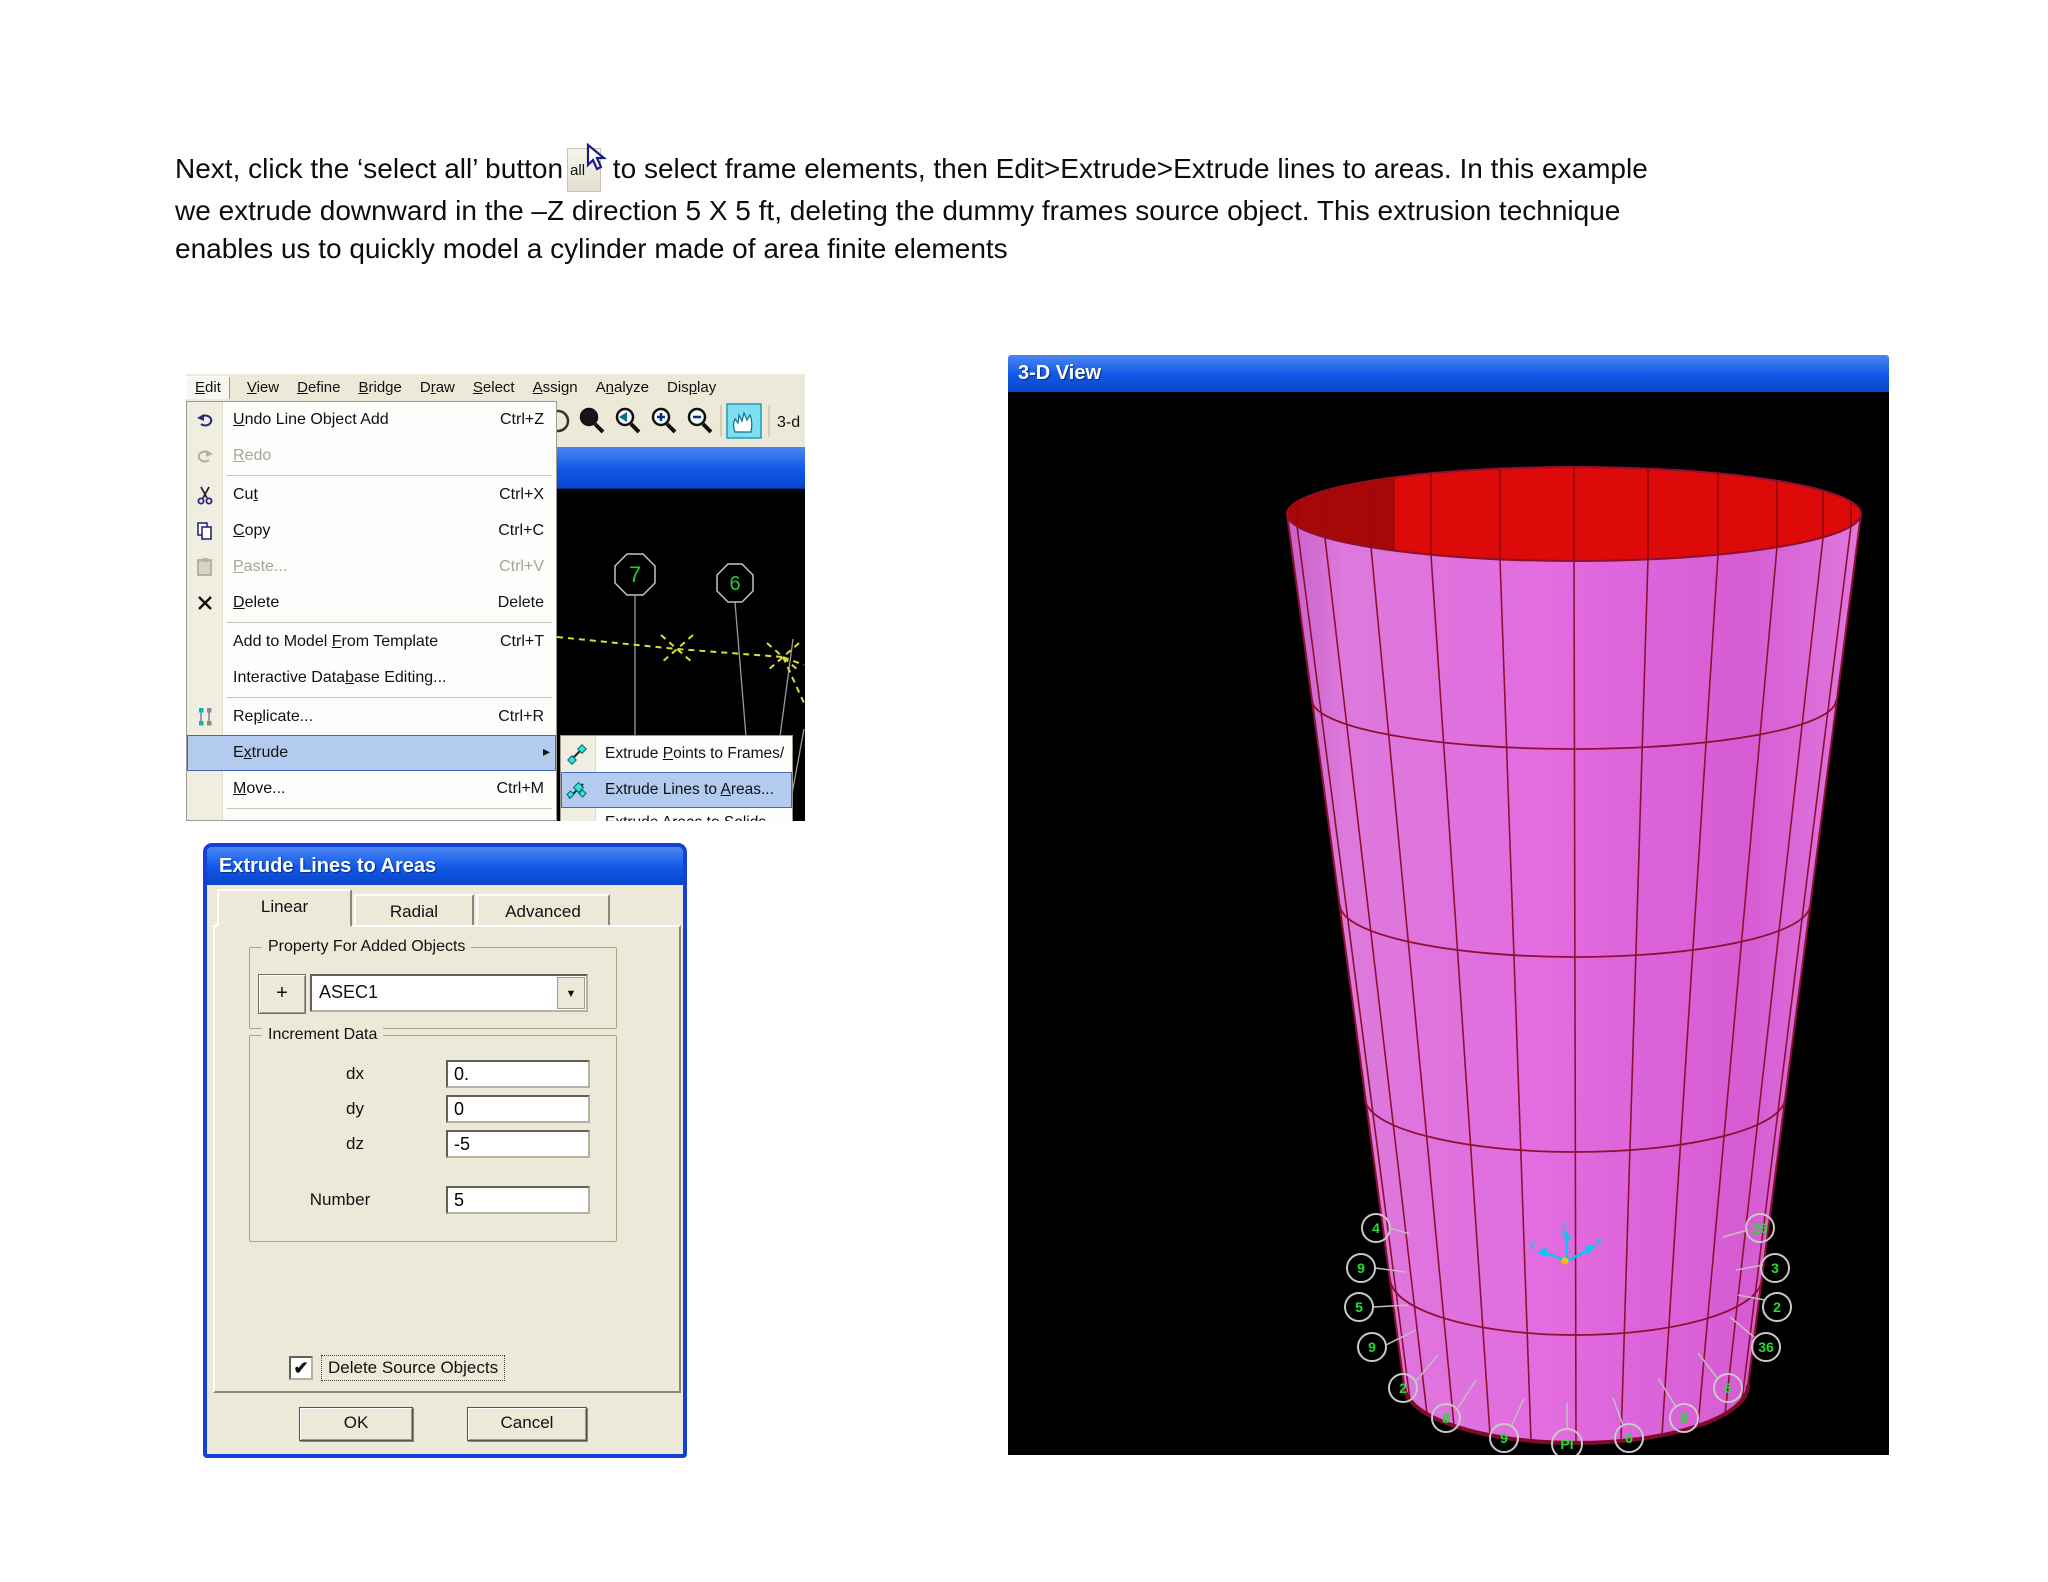 This screenshot has width=2048, height=1582. I want to click on inner-window-titlebar, so click(681, 468).